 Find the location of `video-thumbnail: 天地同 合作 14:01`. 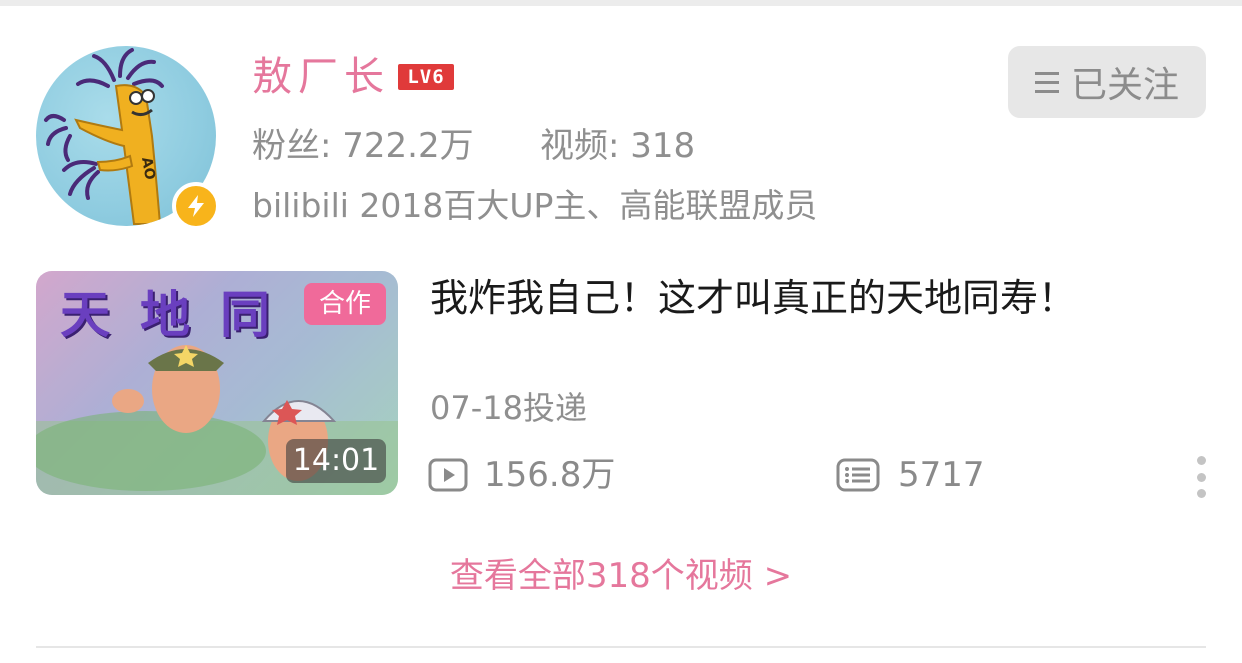

video-thumbnail: 天地同 合作 14:01 is located at coordinates (217, 383).